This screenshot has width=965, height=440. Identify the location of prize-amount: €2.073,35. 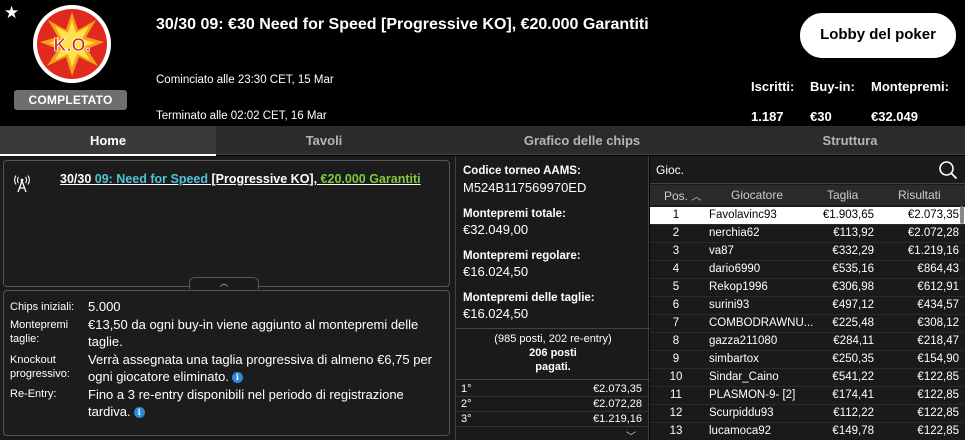
(617, 389).